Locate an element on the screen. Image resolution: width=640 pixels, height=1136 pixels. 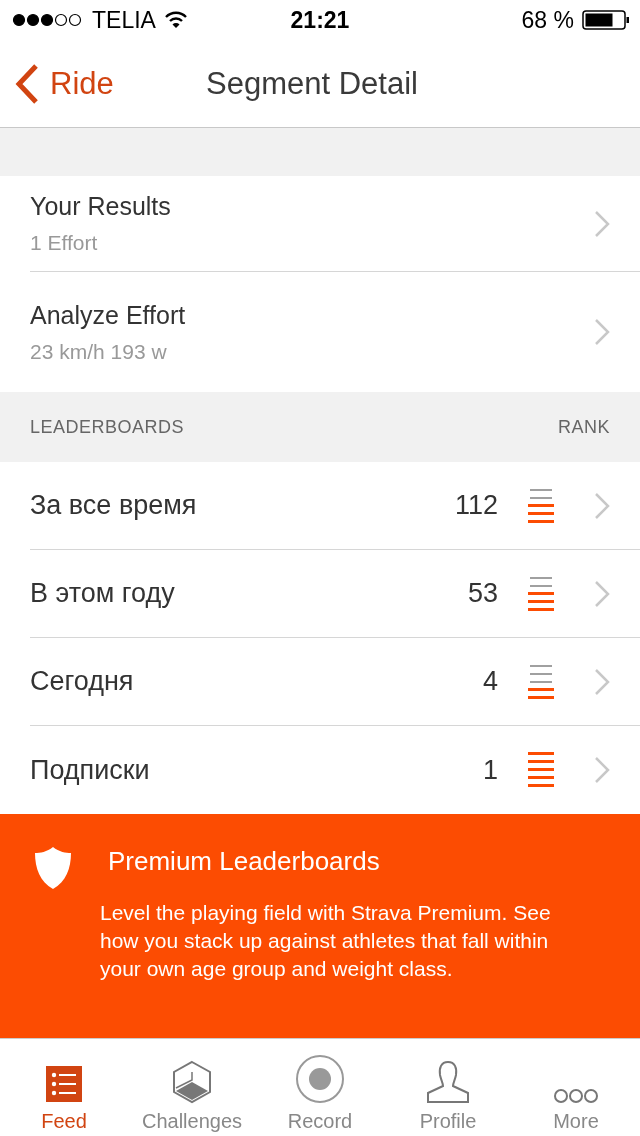
row-subtitle: 1 Effort is located at coordinates (64, 243).